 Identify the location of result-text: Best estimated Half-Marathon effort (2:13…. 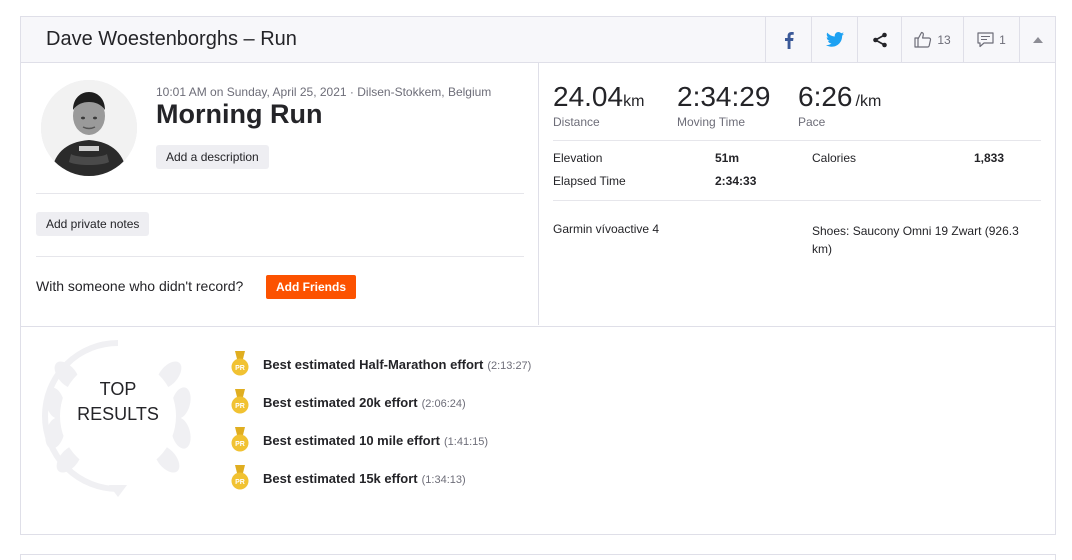
(397, 364).